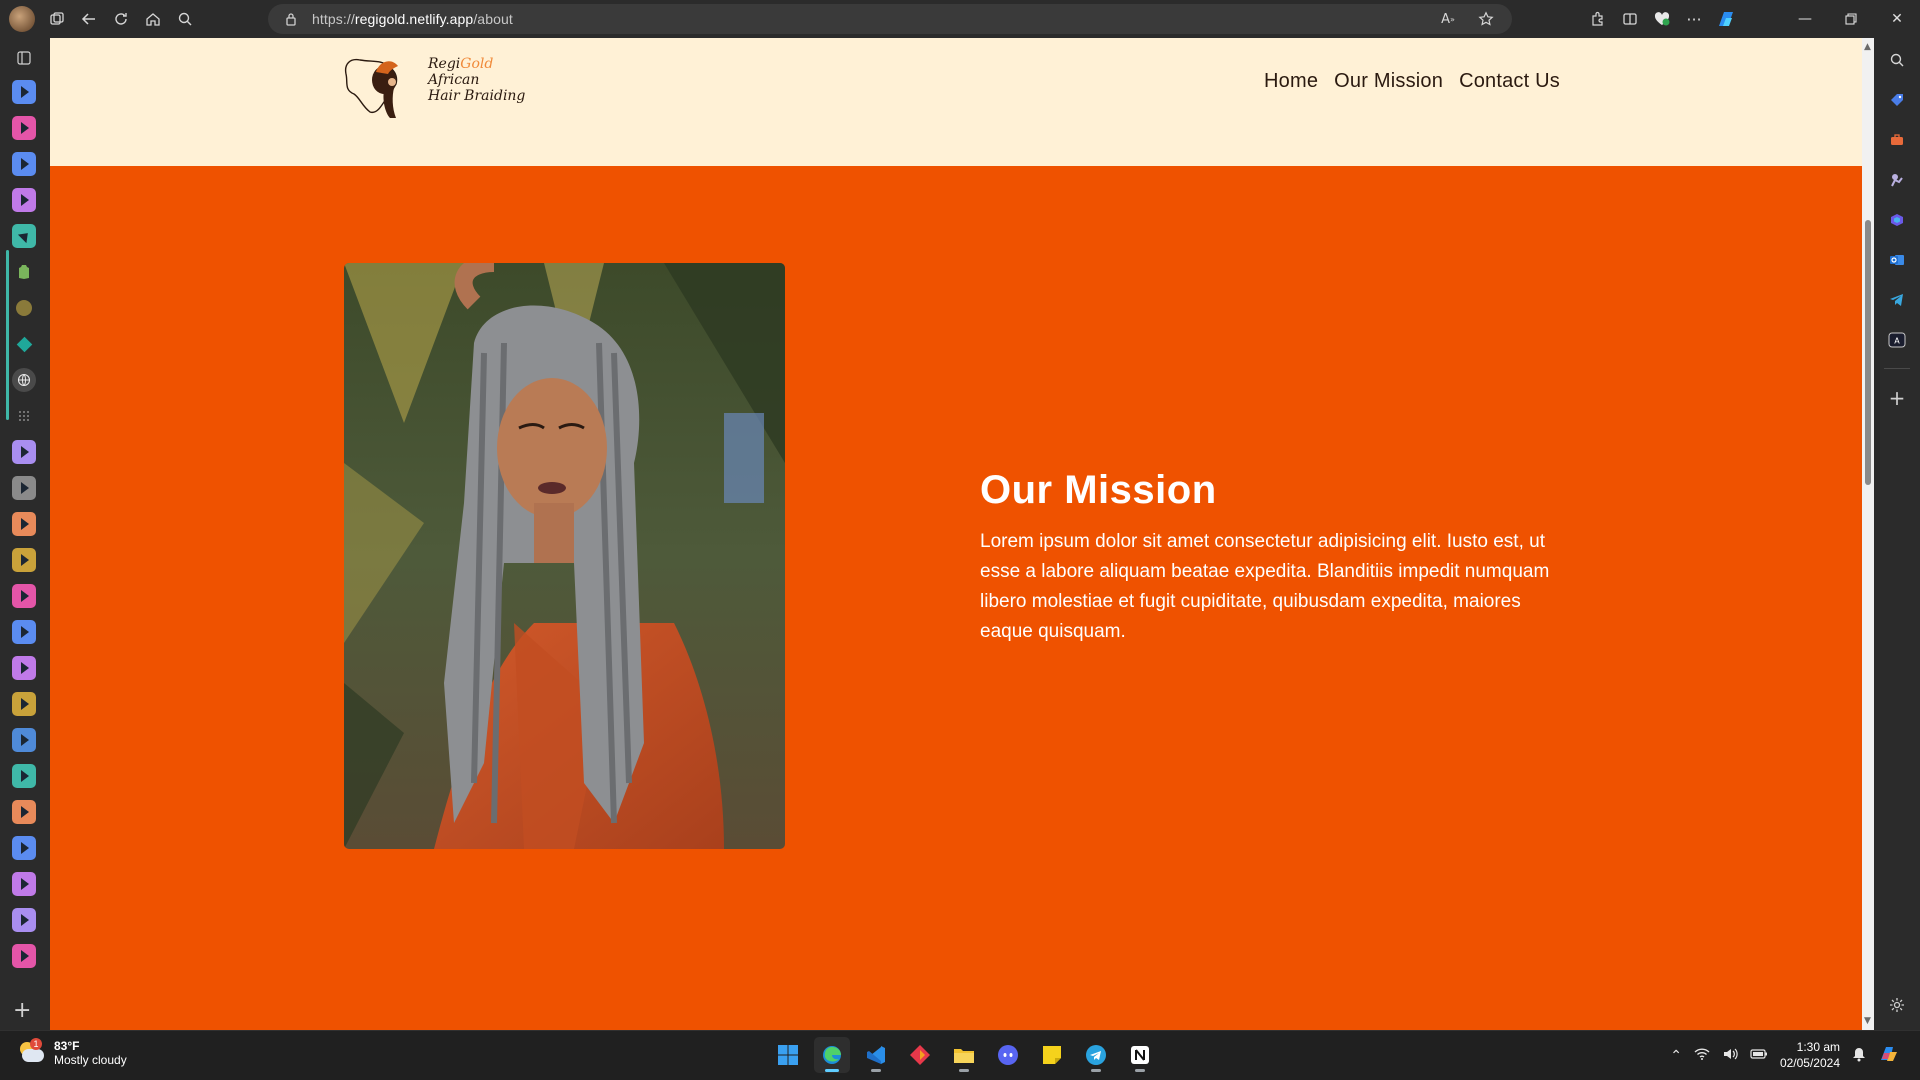 Image resolution: width=1920 pixels, height=1080 pixels. I want to click on profile-avatar, so click(22, 19).